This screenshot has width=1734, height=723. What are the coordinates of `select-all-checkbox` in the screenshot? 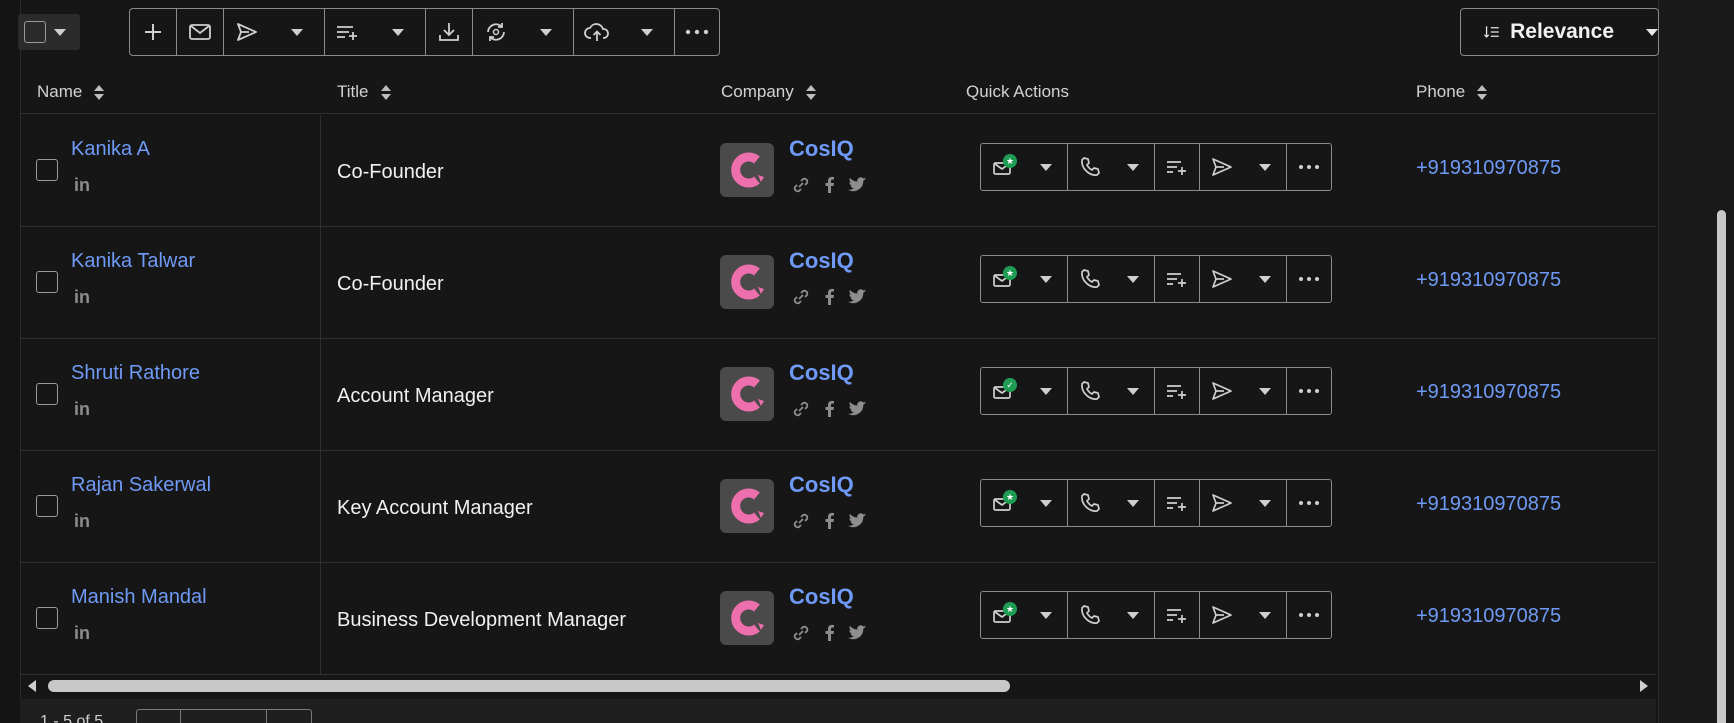 It's located at (35, 32).